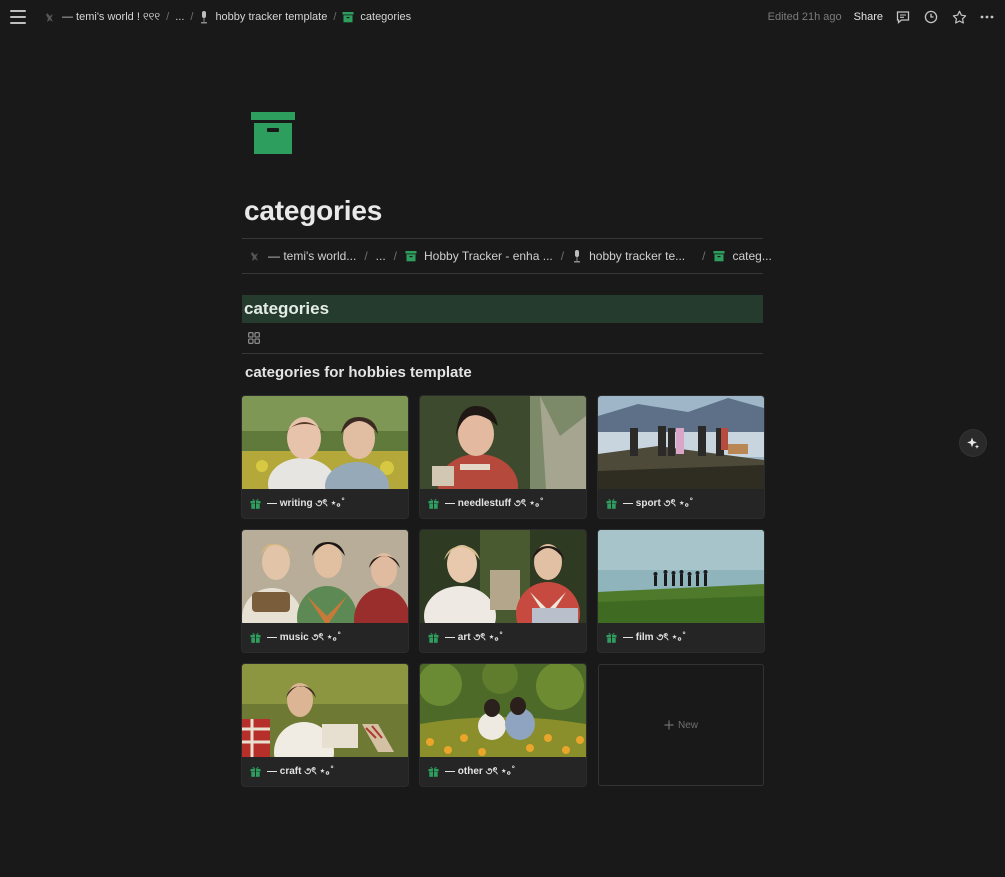 This screenshot has height=877, width=1005. I want to click on card-music: — music ૭ৎ ⋆｡˚, so click(325, 591).